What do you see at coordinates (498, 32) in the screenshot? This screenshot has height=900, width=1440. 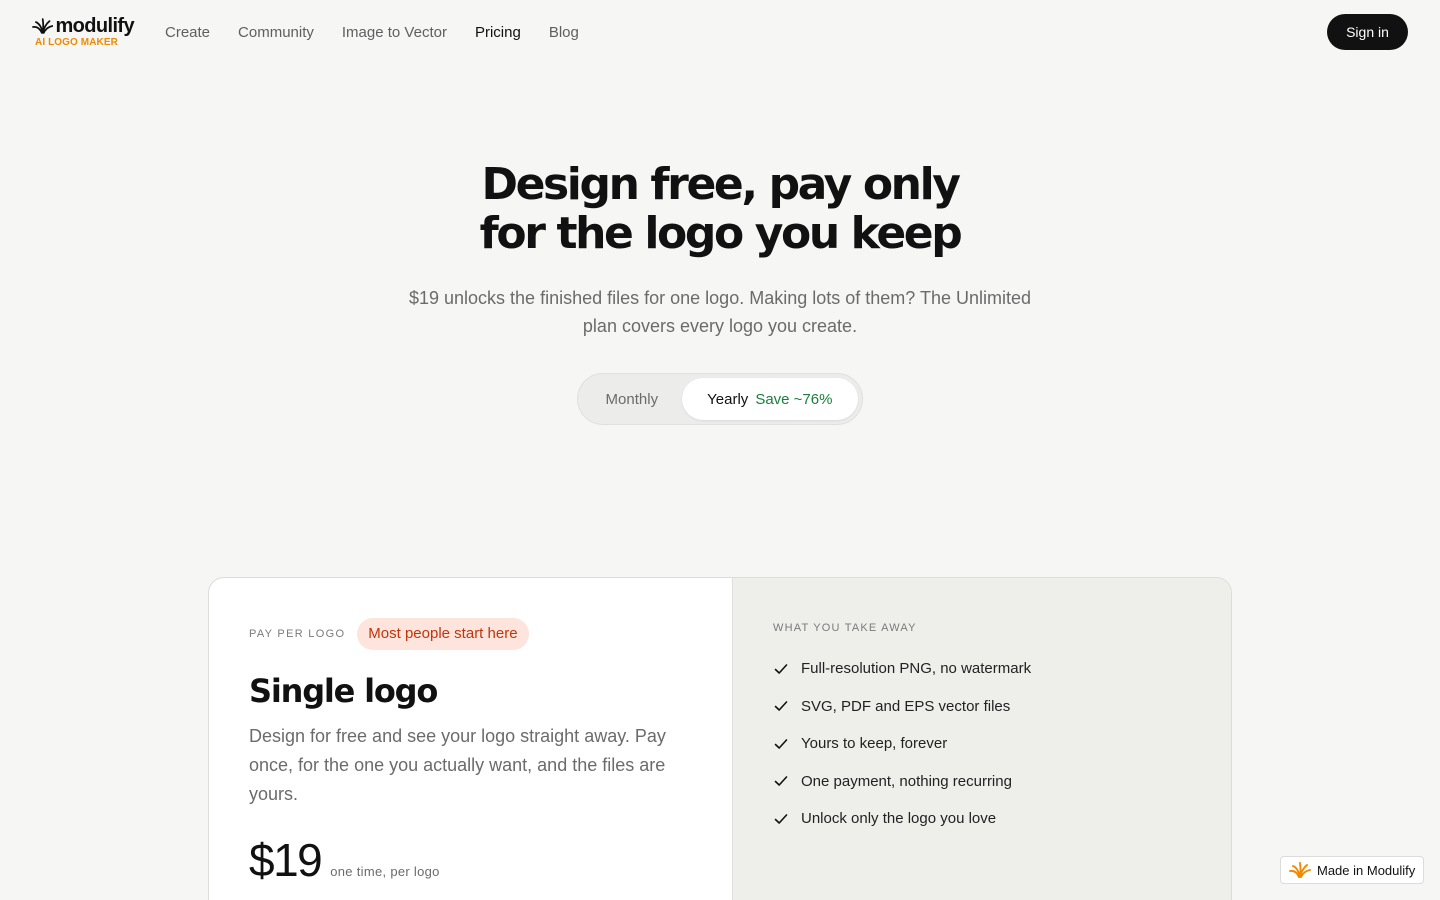 I see `nav-pricing: Pricing` at bounding box center [498, 32].